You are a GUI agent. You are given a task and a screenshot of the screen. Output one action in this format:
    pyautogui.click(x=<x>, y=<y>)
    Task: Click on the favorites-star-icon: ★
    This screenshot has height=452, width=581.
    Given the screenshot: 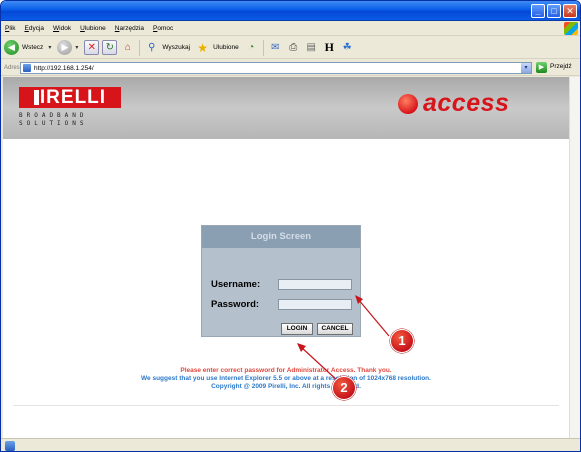 What is the action you would take?
    pyautogui.click(x=202, y=47)
    